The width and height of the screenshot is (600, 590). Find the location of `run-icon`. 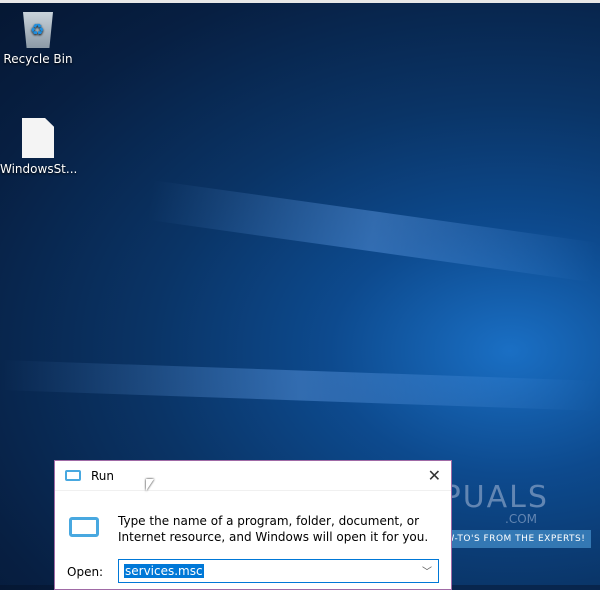

run-icon is located at coordinates (73, 475).